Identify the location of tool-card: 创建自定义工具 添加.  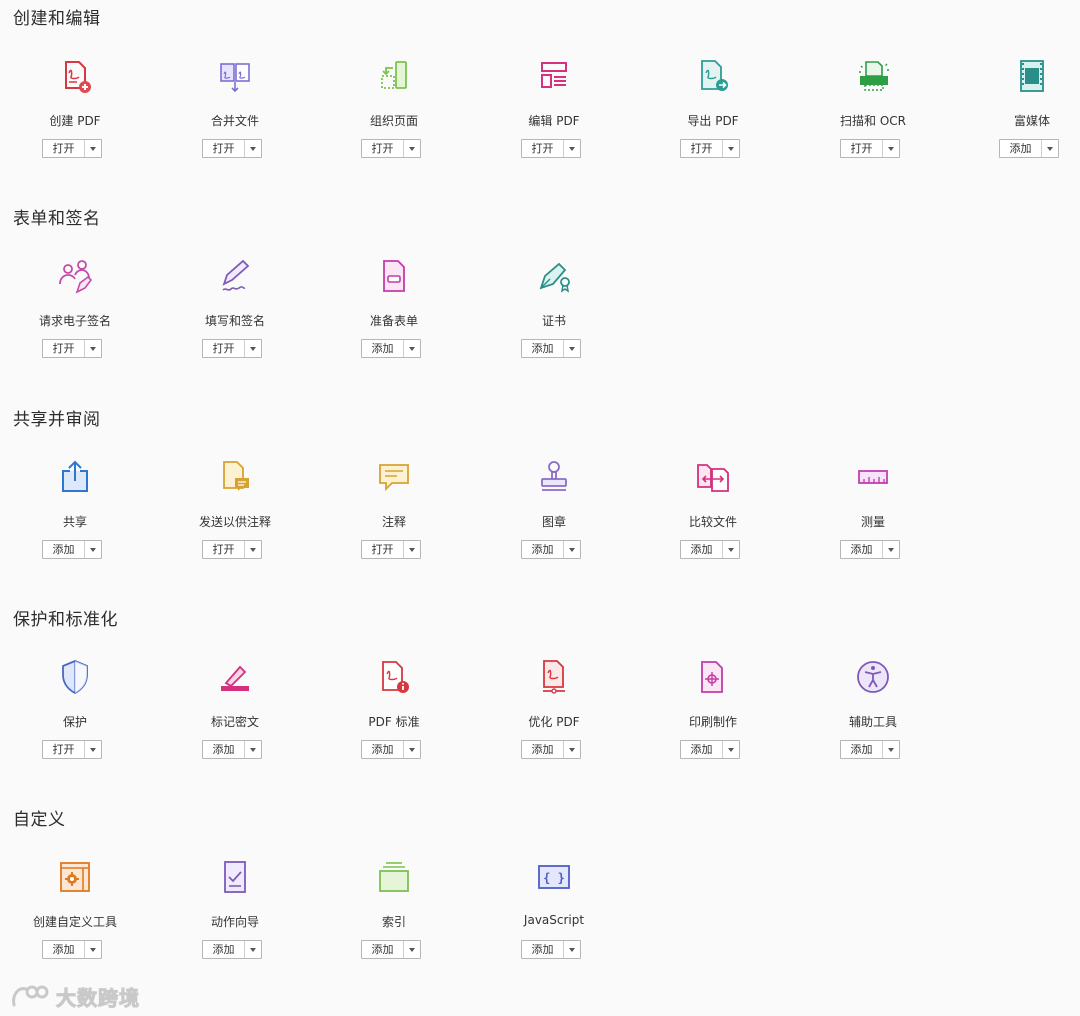
(75, 922).